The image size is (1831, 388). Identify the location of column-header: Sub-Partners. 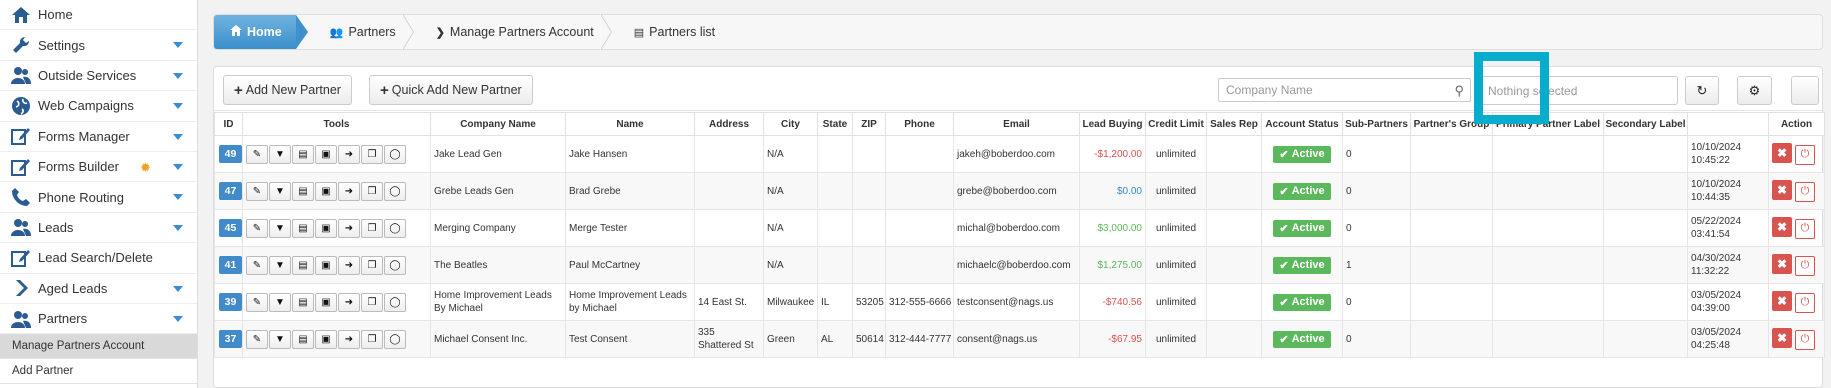
(1376, 124).